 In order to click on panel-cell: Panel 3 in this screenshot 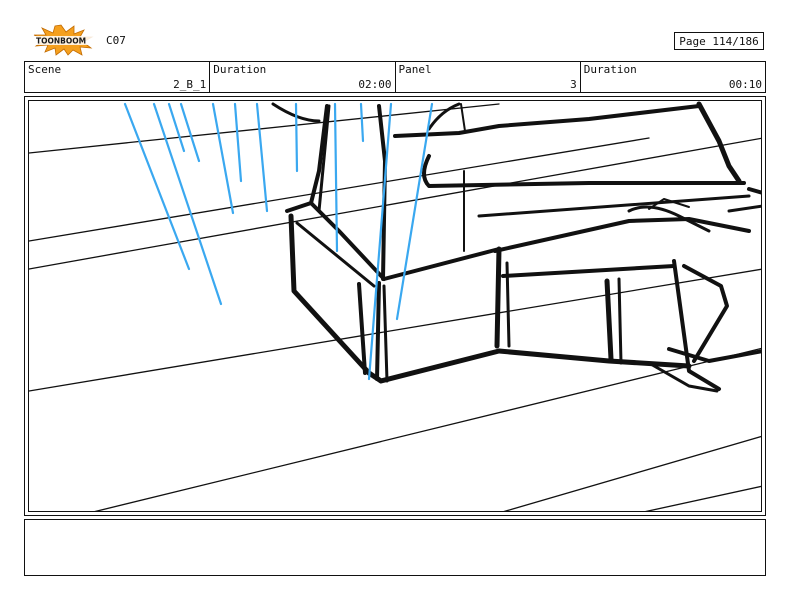, I will do `click(488, 77)`.